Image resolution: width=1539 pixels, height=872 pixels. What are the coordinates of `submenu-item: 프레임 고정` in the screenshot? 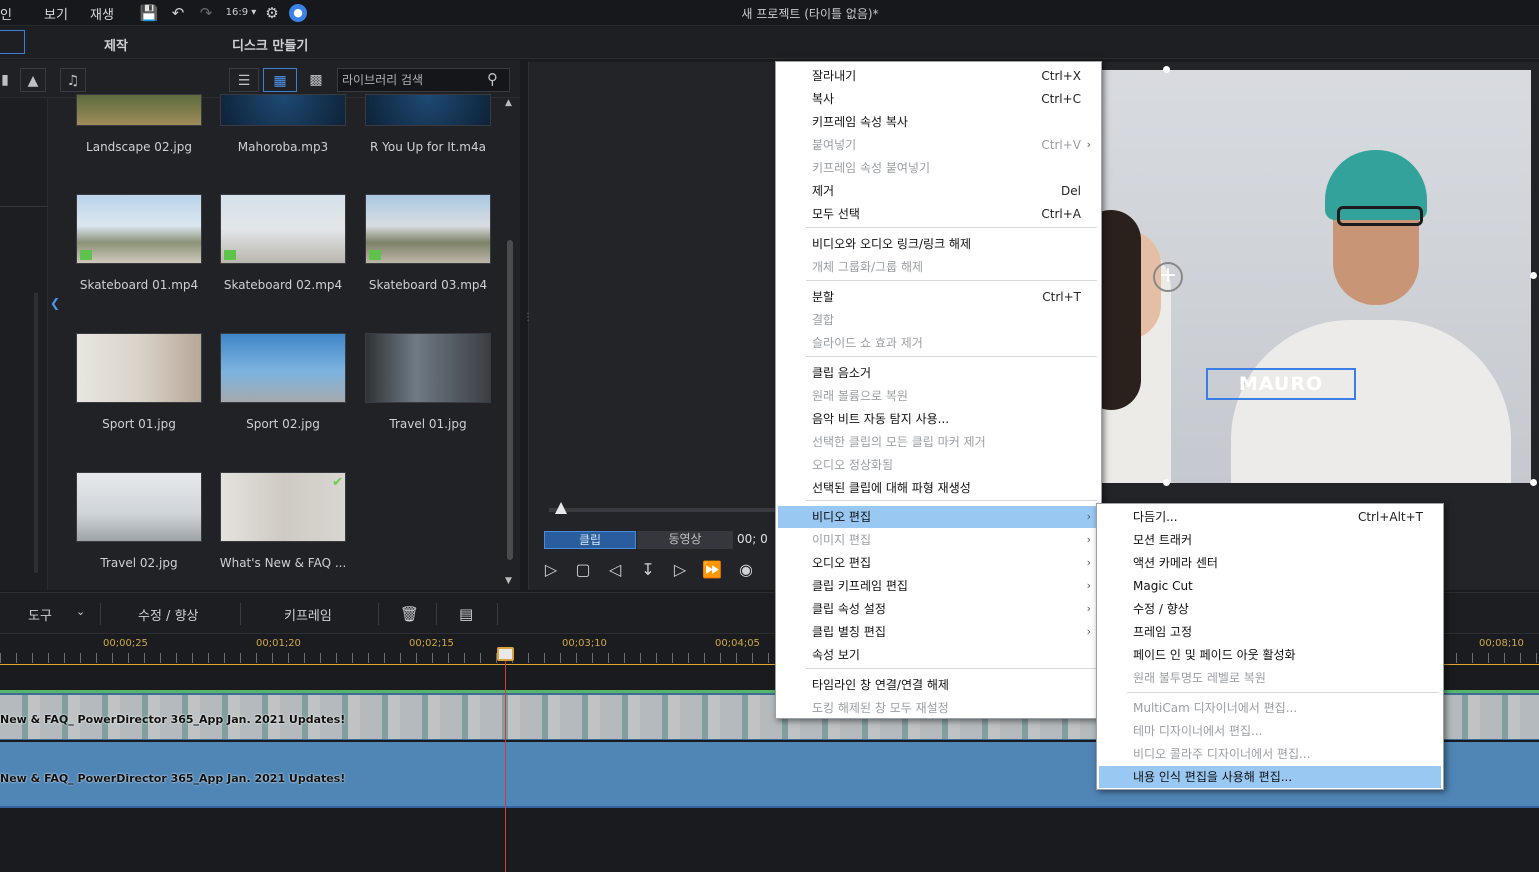 It's located at (1270, 632).